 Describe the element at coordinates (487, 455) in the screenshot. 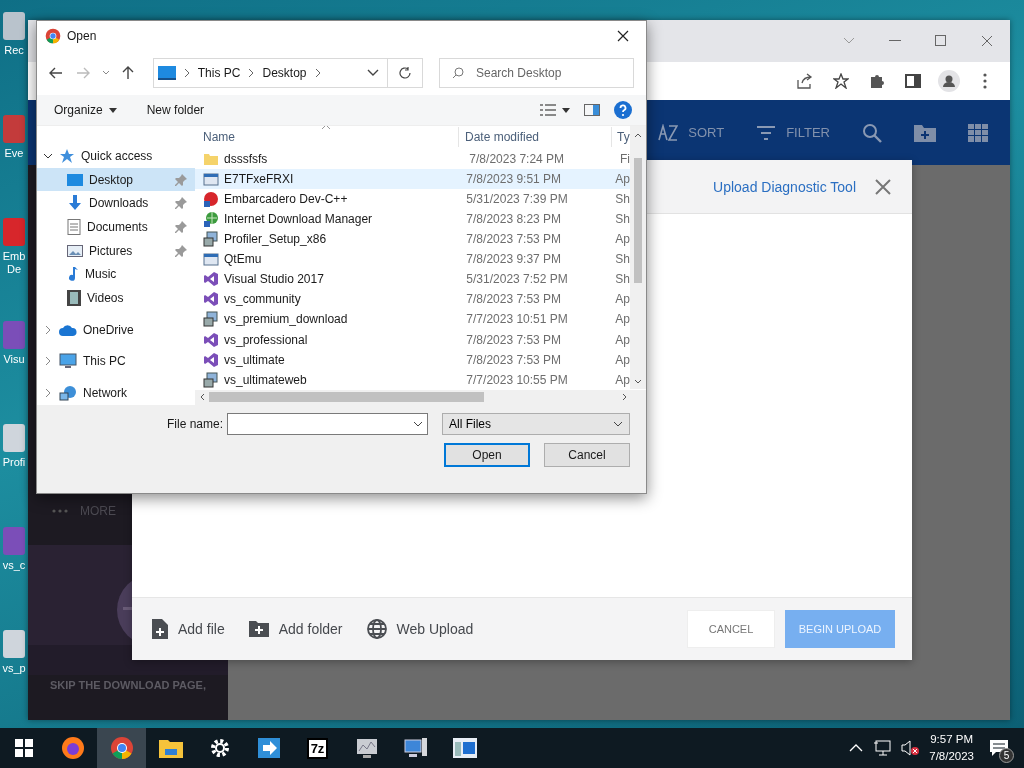

I see `open-button: Open` at that location.